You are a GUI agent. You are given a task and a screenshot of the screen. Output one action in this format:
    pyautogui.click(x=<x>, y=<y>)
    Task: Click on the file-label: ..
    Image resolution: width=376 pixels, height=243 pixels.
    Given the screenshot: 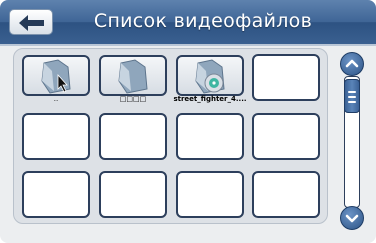 What is the action you would take?
    pyautogui.click(x=56, y=99)
    